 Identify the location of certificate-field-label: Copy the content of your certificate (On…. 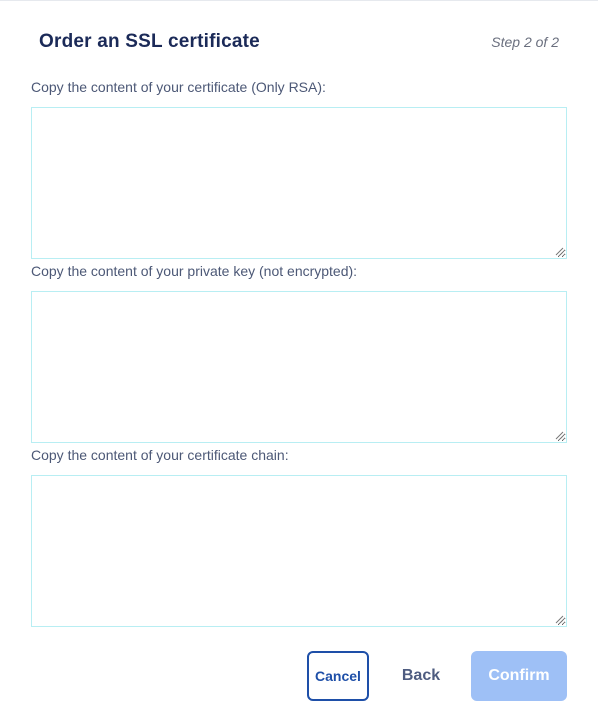
(178, 87).